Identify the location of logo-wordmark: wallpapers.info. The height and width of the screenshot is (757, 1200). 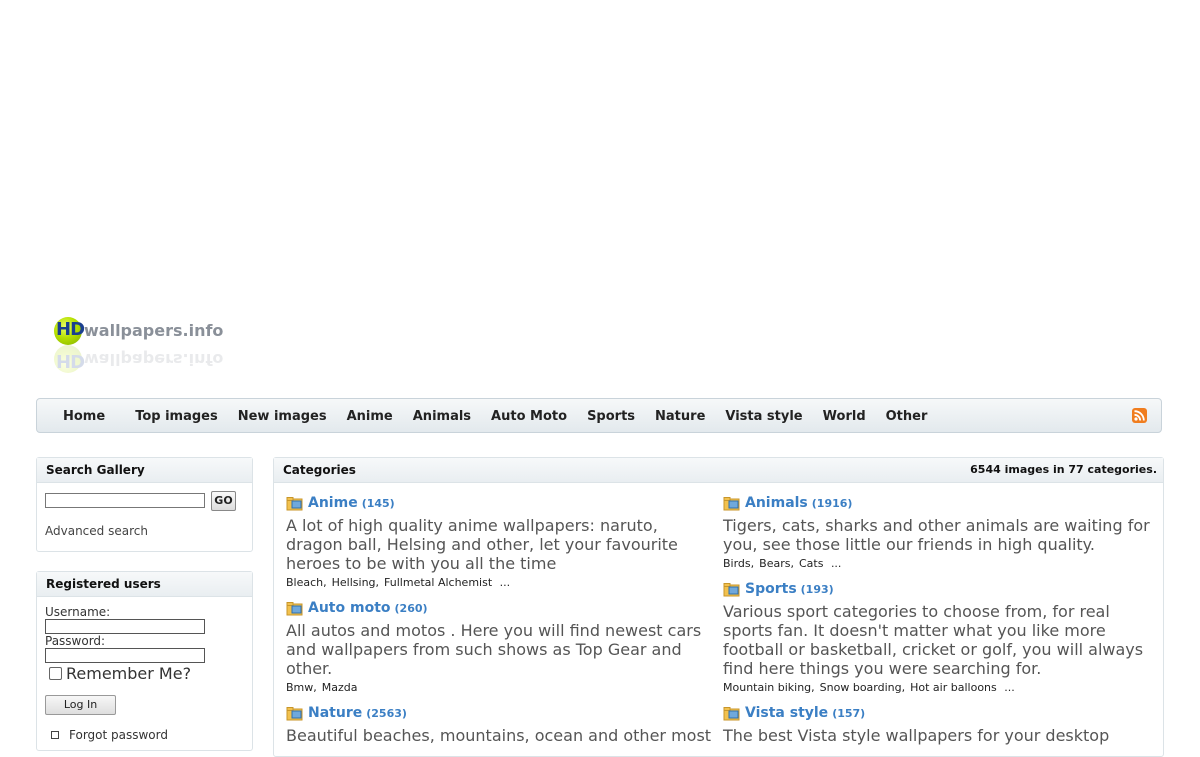
(154, 330).